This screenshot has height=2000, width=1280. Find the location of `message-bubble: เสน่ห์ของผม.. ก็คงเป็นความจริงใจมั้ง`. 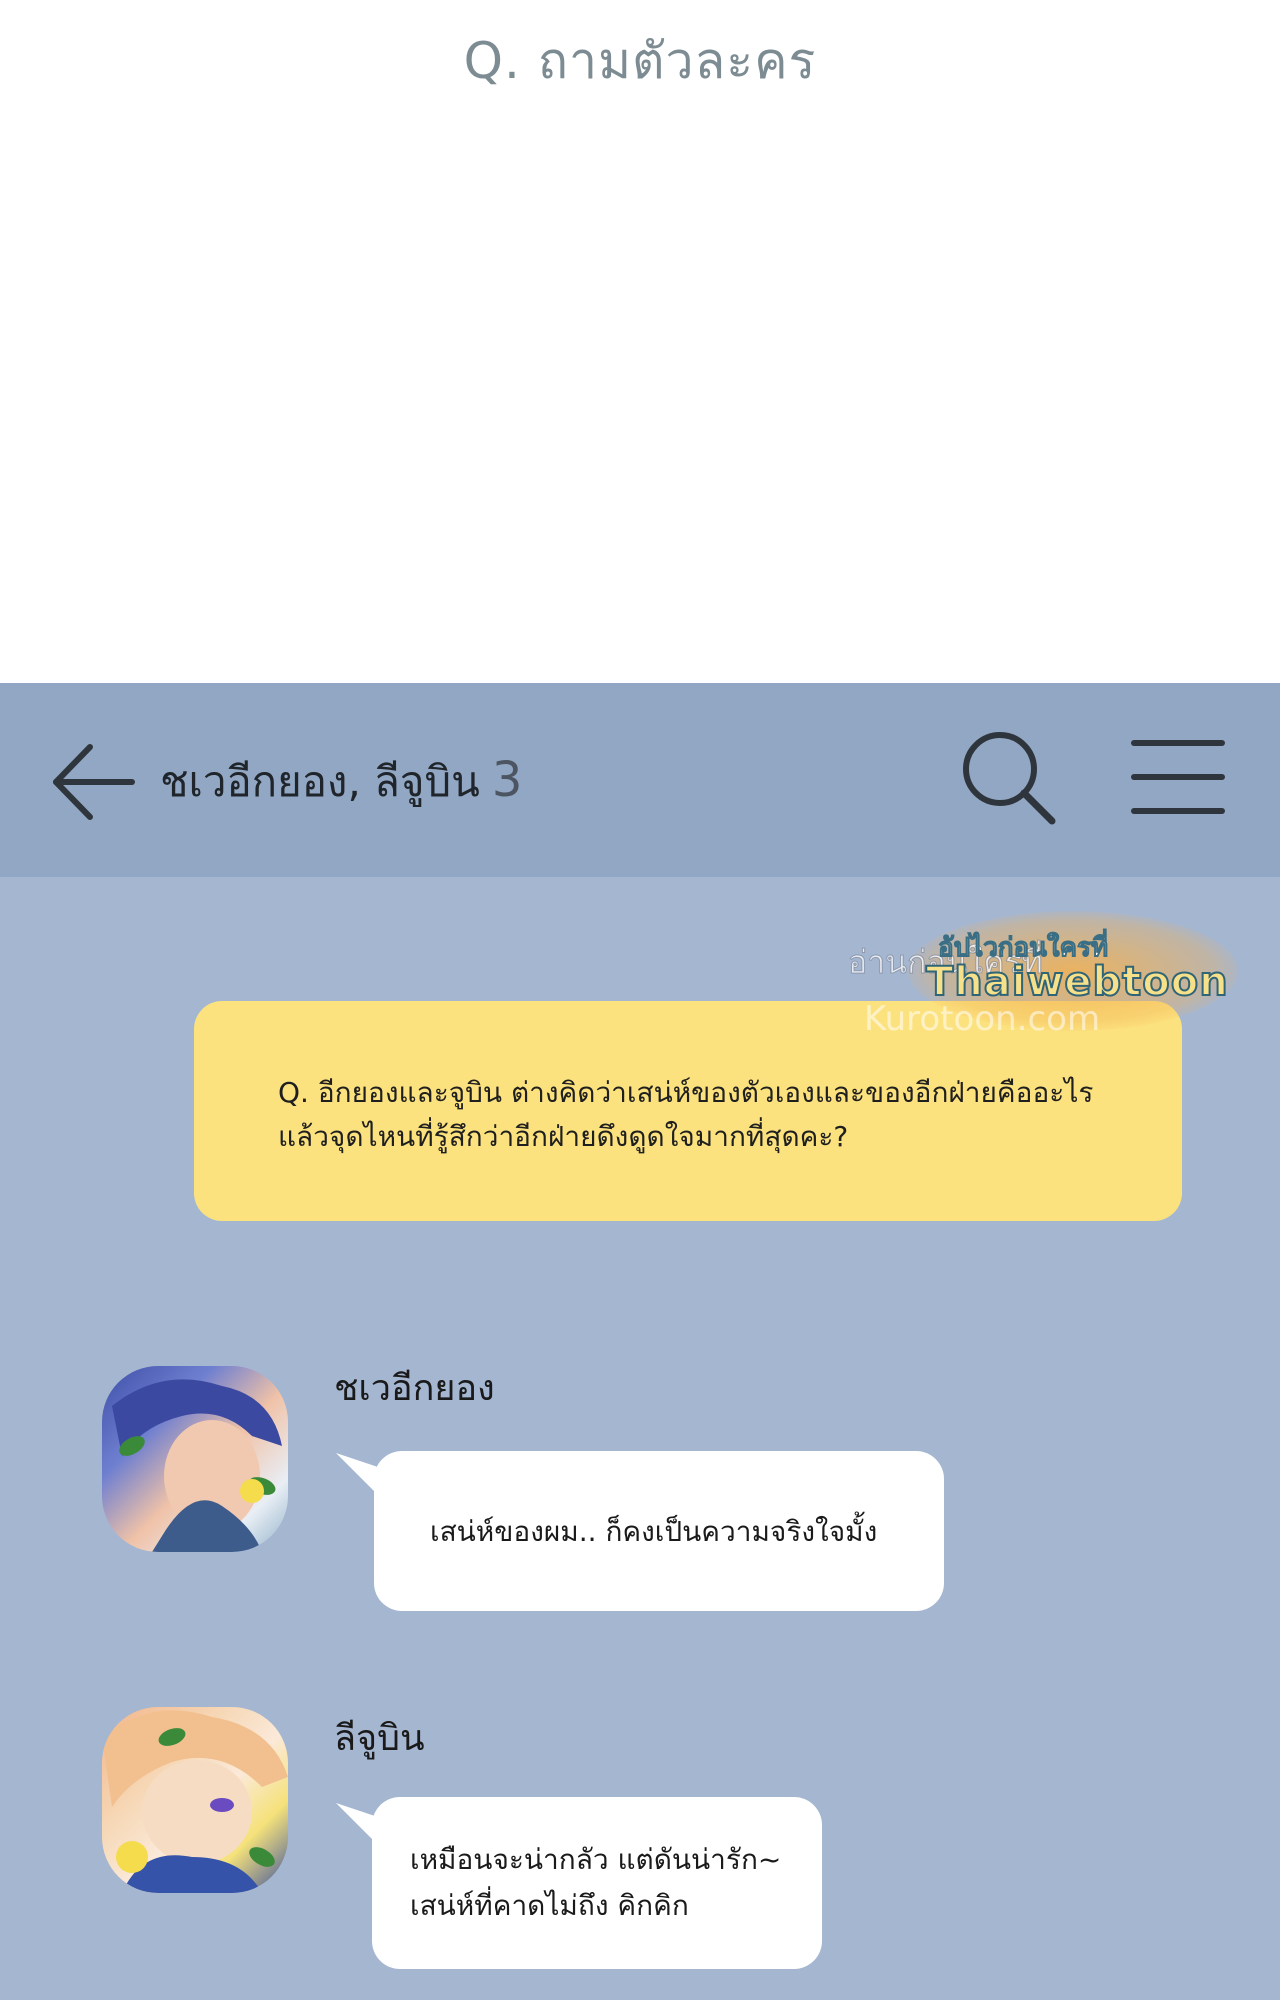

message-bubble: เสน่ห์ของผม.. ก็คงเป็นความจริงใจมั้ง is located at coordinates (659, 1531).